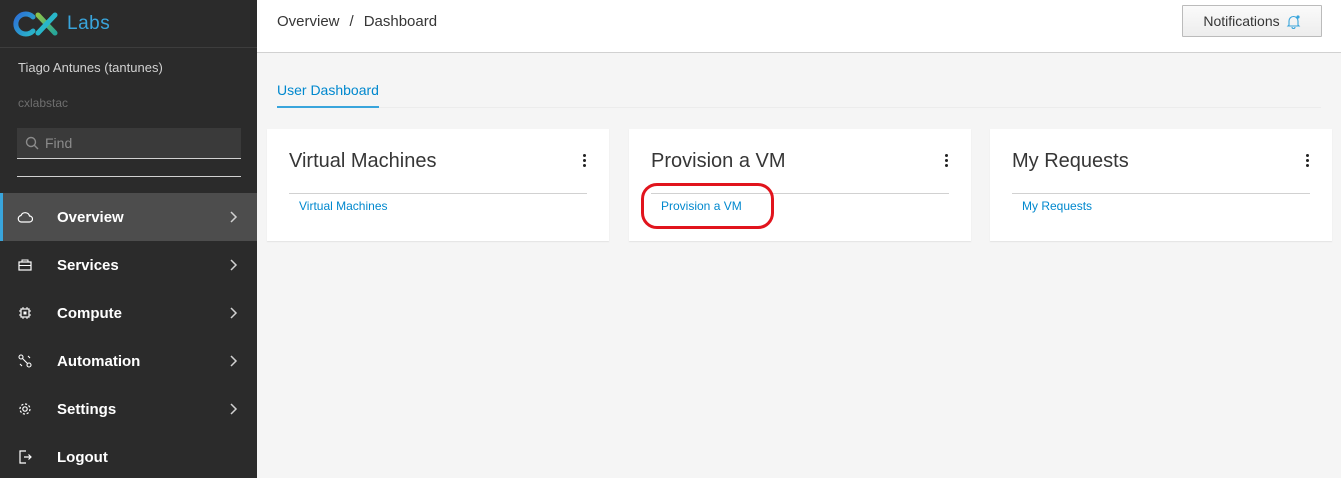  I want to click on brand: Labs, so click(128, 24).